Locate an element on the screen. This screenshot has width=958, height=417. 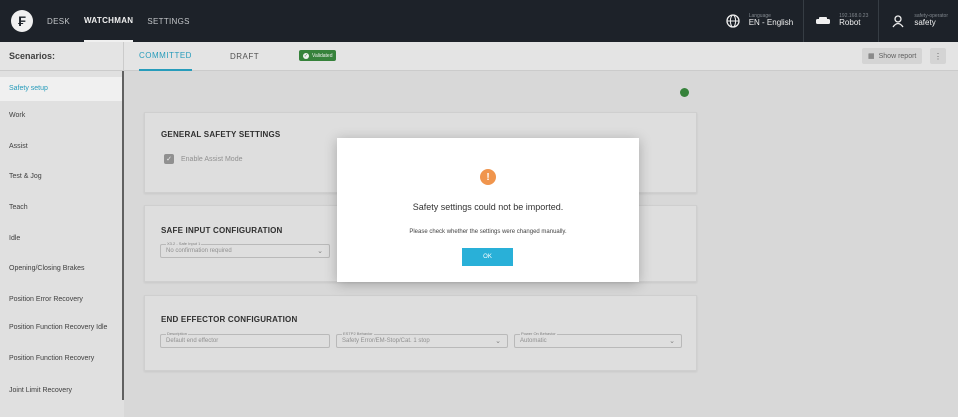
dialog-title: Safety settings could not be imported. is located at coordinates (488, 207).